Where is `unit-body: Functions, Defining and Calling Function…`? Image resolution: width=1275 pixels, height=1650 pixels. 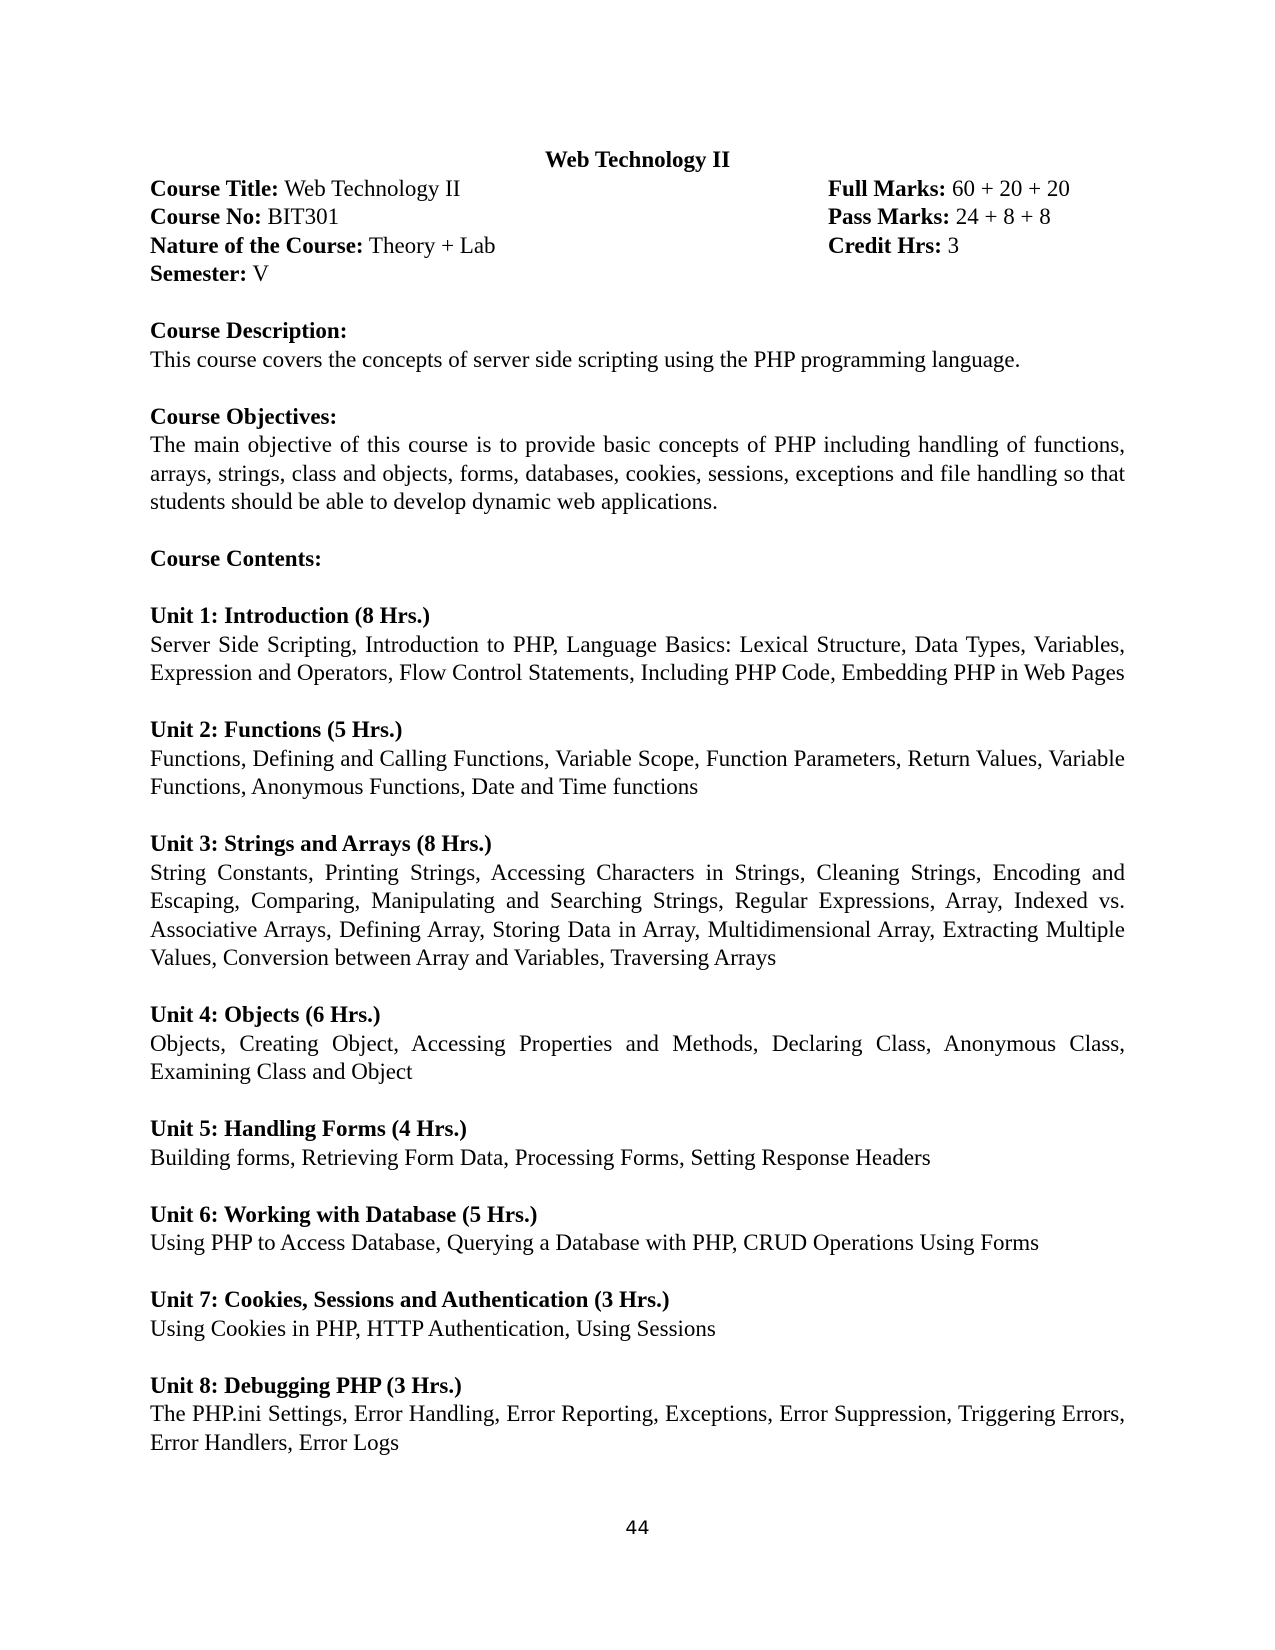 unit-body: Functions, Defining and Calling Function… is located at coordinates (637, 772).